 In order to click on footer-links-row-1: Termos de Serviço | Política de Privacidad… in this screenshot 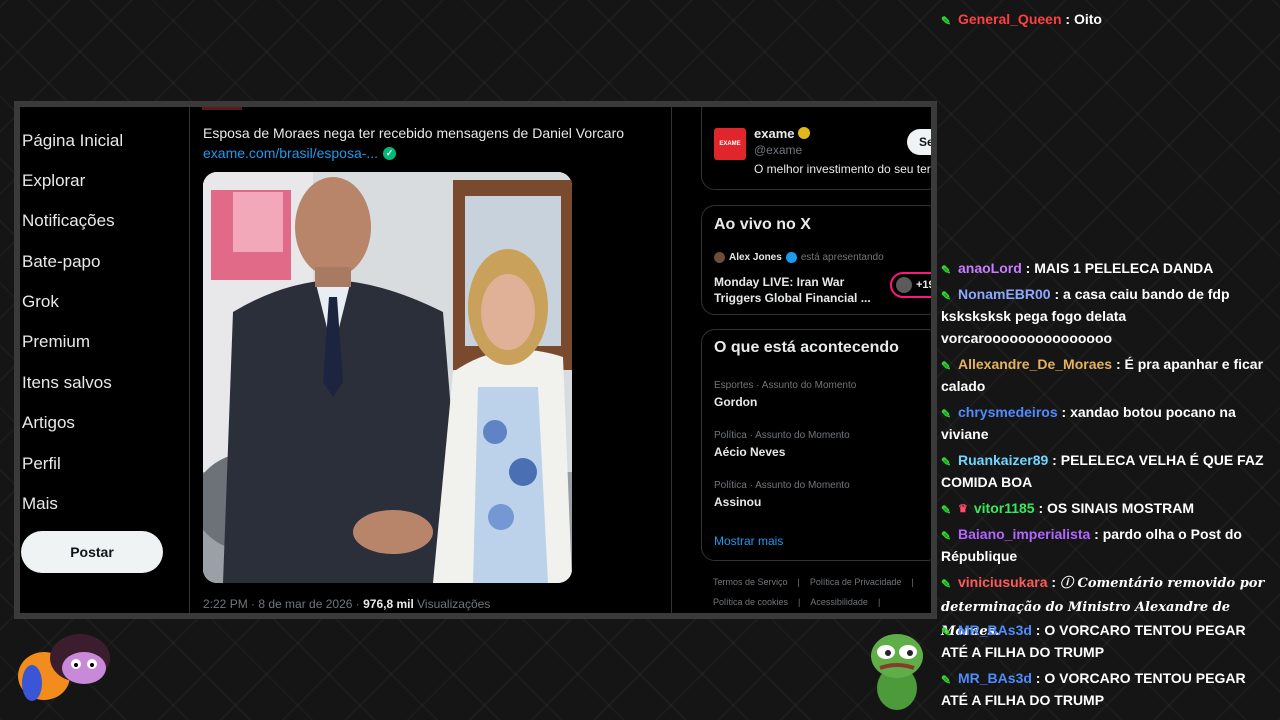, I will do `click(818, 582)`.